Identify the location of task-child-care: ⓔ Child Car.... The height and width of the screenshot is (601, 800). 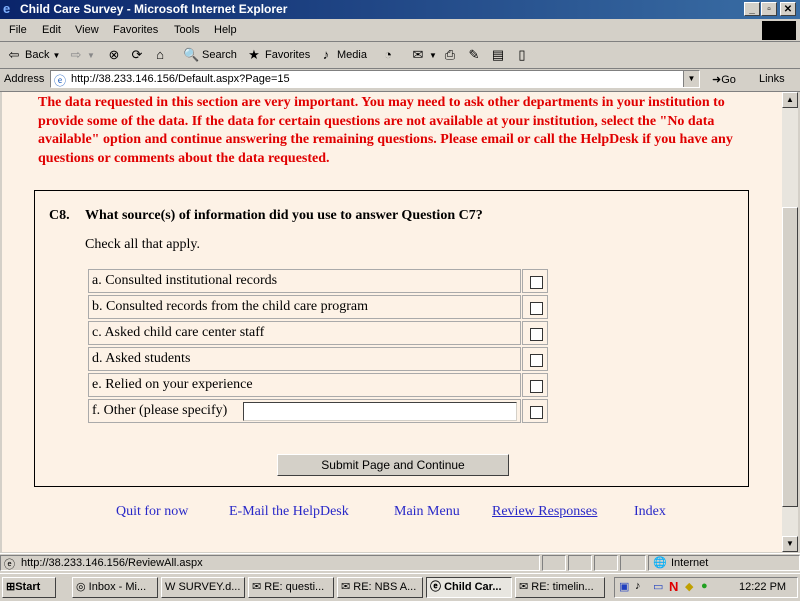
(469, 587).